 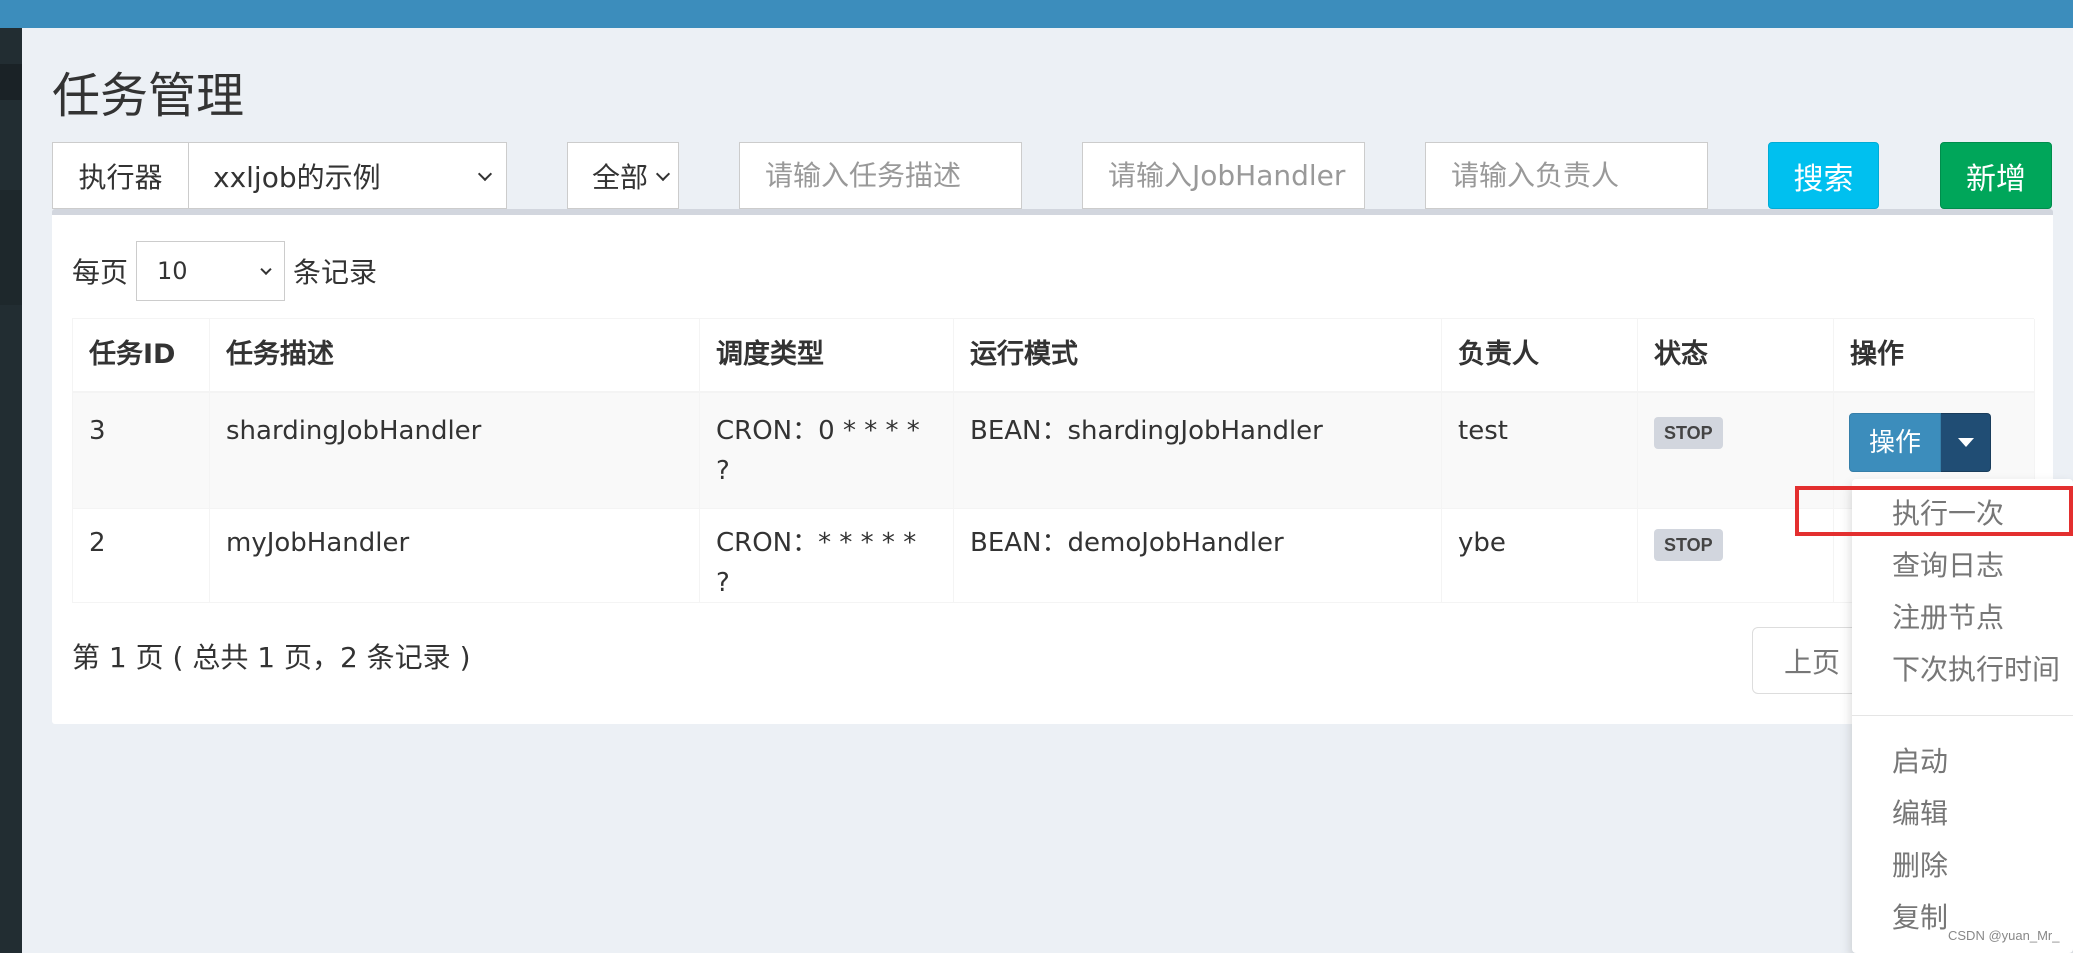 I want to click on watermark: CSDN @yuan_Mr_, so click(x=2004, y=935).